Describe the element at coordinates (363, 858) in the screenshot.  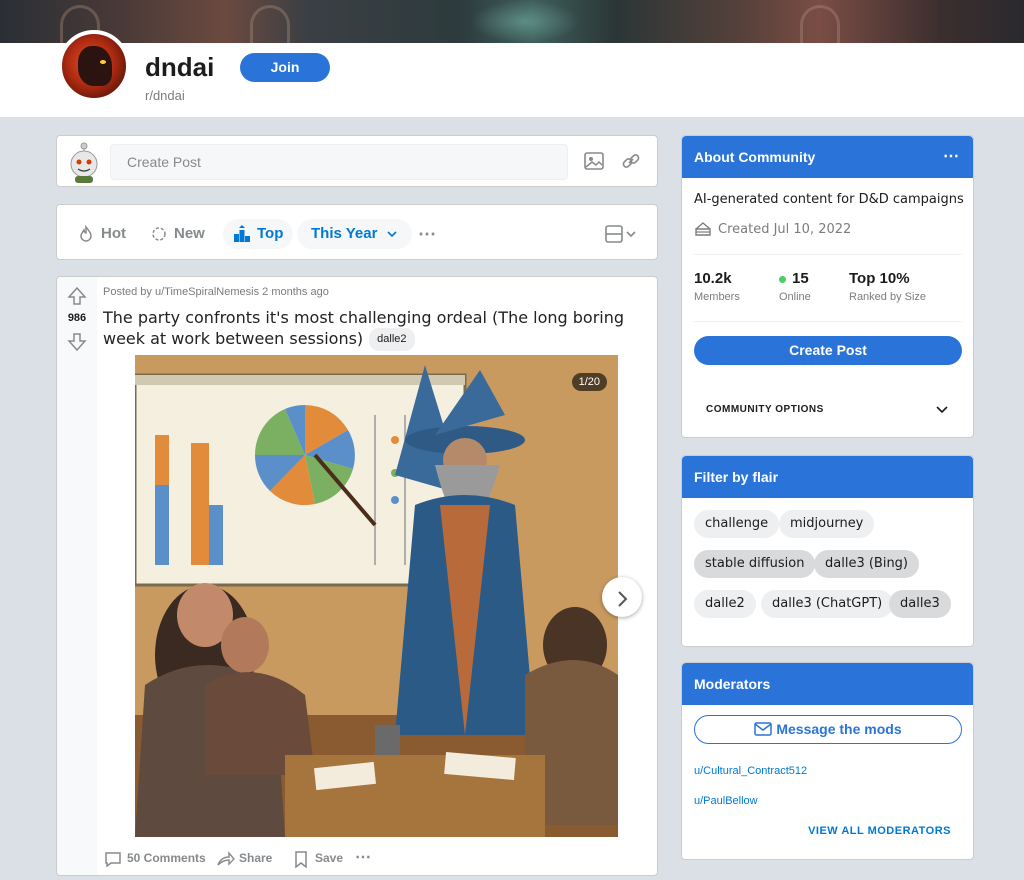
I see `post-more-options-icon: ⋯` at that location.